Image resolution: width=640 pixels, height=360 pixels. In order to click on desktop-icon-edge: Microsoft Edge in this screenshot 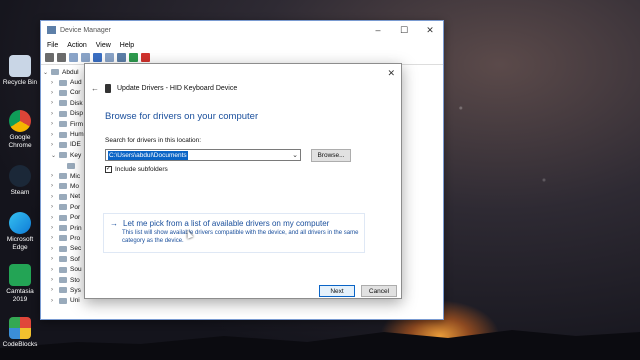, I will do `click(20, 231)`.